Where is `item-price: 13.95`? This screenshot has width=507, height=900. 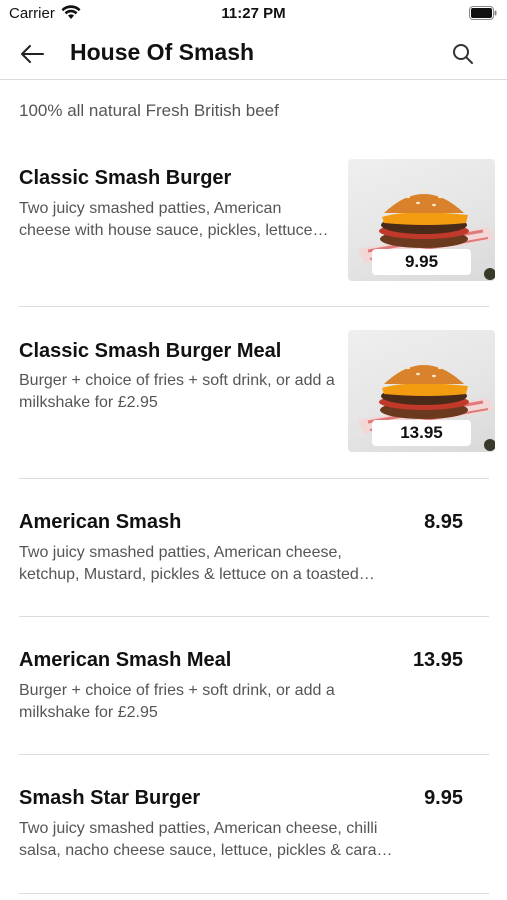 item-price: 13.95 is located at coordinates (437, 660).